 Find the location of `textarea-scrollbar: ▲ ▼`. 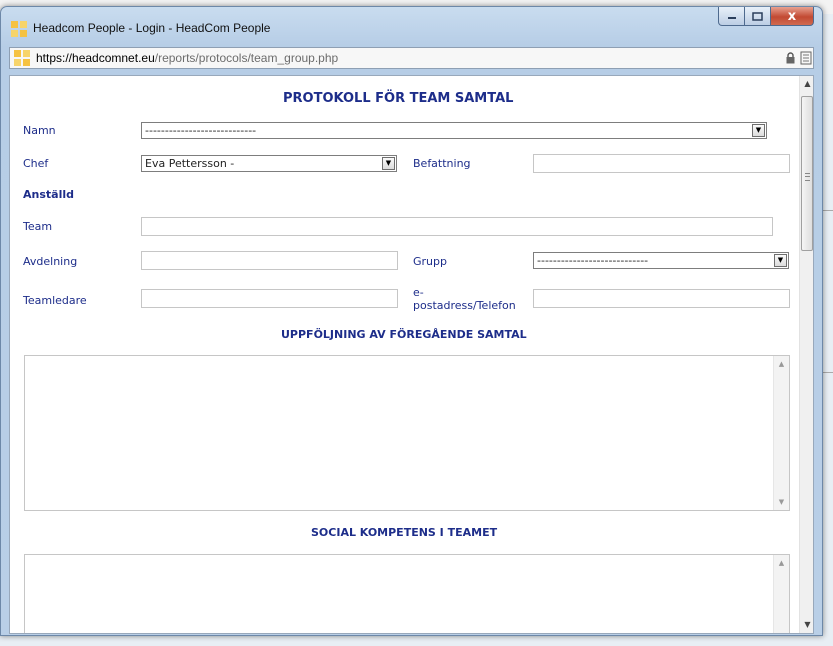

textarea-scrollbar: ▲ ▼ is located at coordinates (781, 433).